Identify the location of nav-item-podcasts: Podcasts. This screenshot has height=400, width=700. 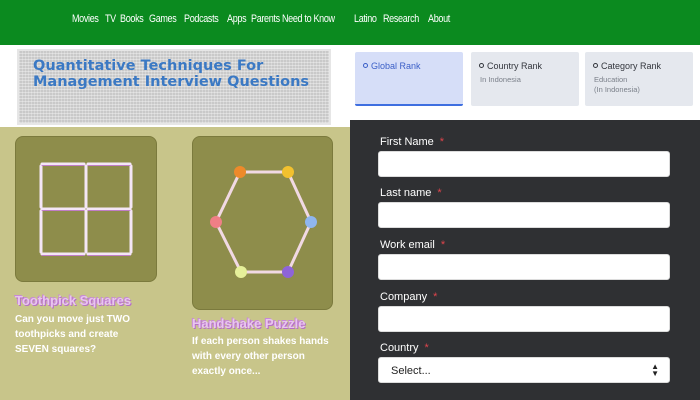
(201, 19).